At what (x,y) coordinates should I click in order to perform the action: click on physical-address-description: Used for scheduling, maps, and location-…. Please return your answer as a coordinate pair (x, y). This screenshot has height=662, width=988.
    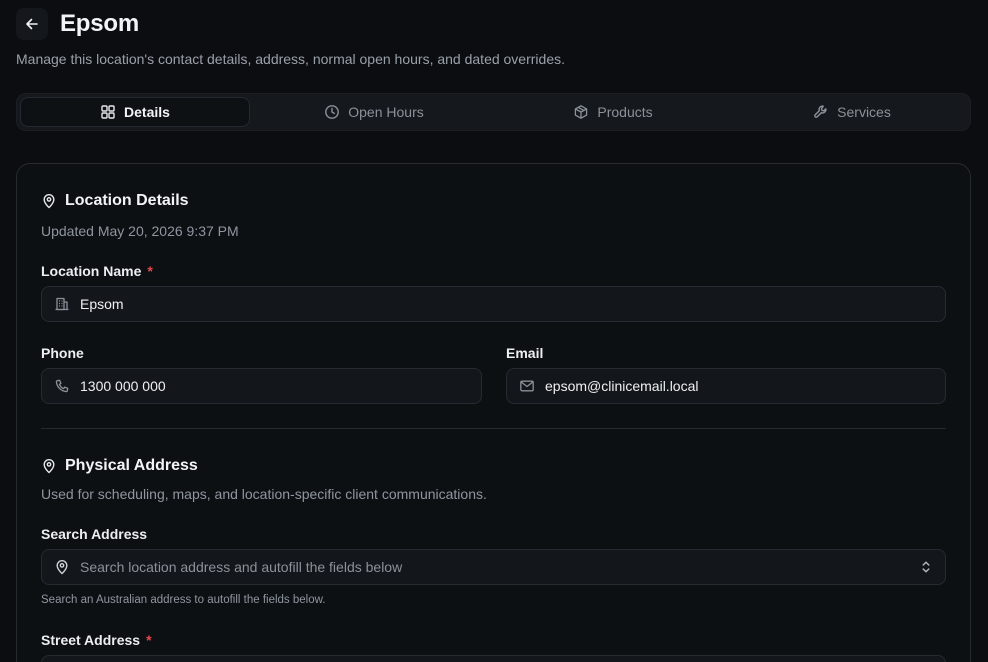
    Looking at the image, I should click on (264, 494).